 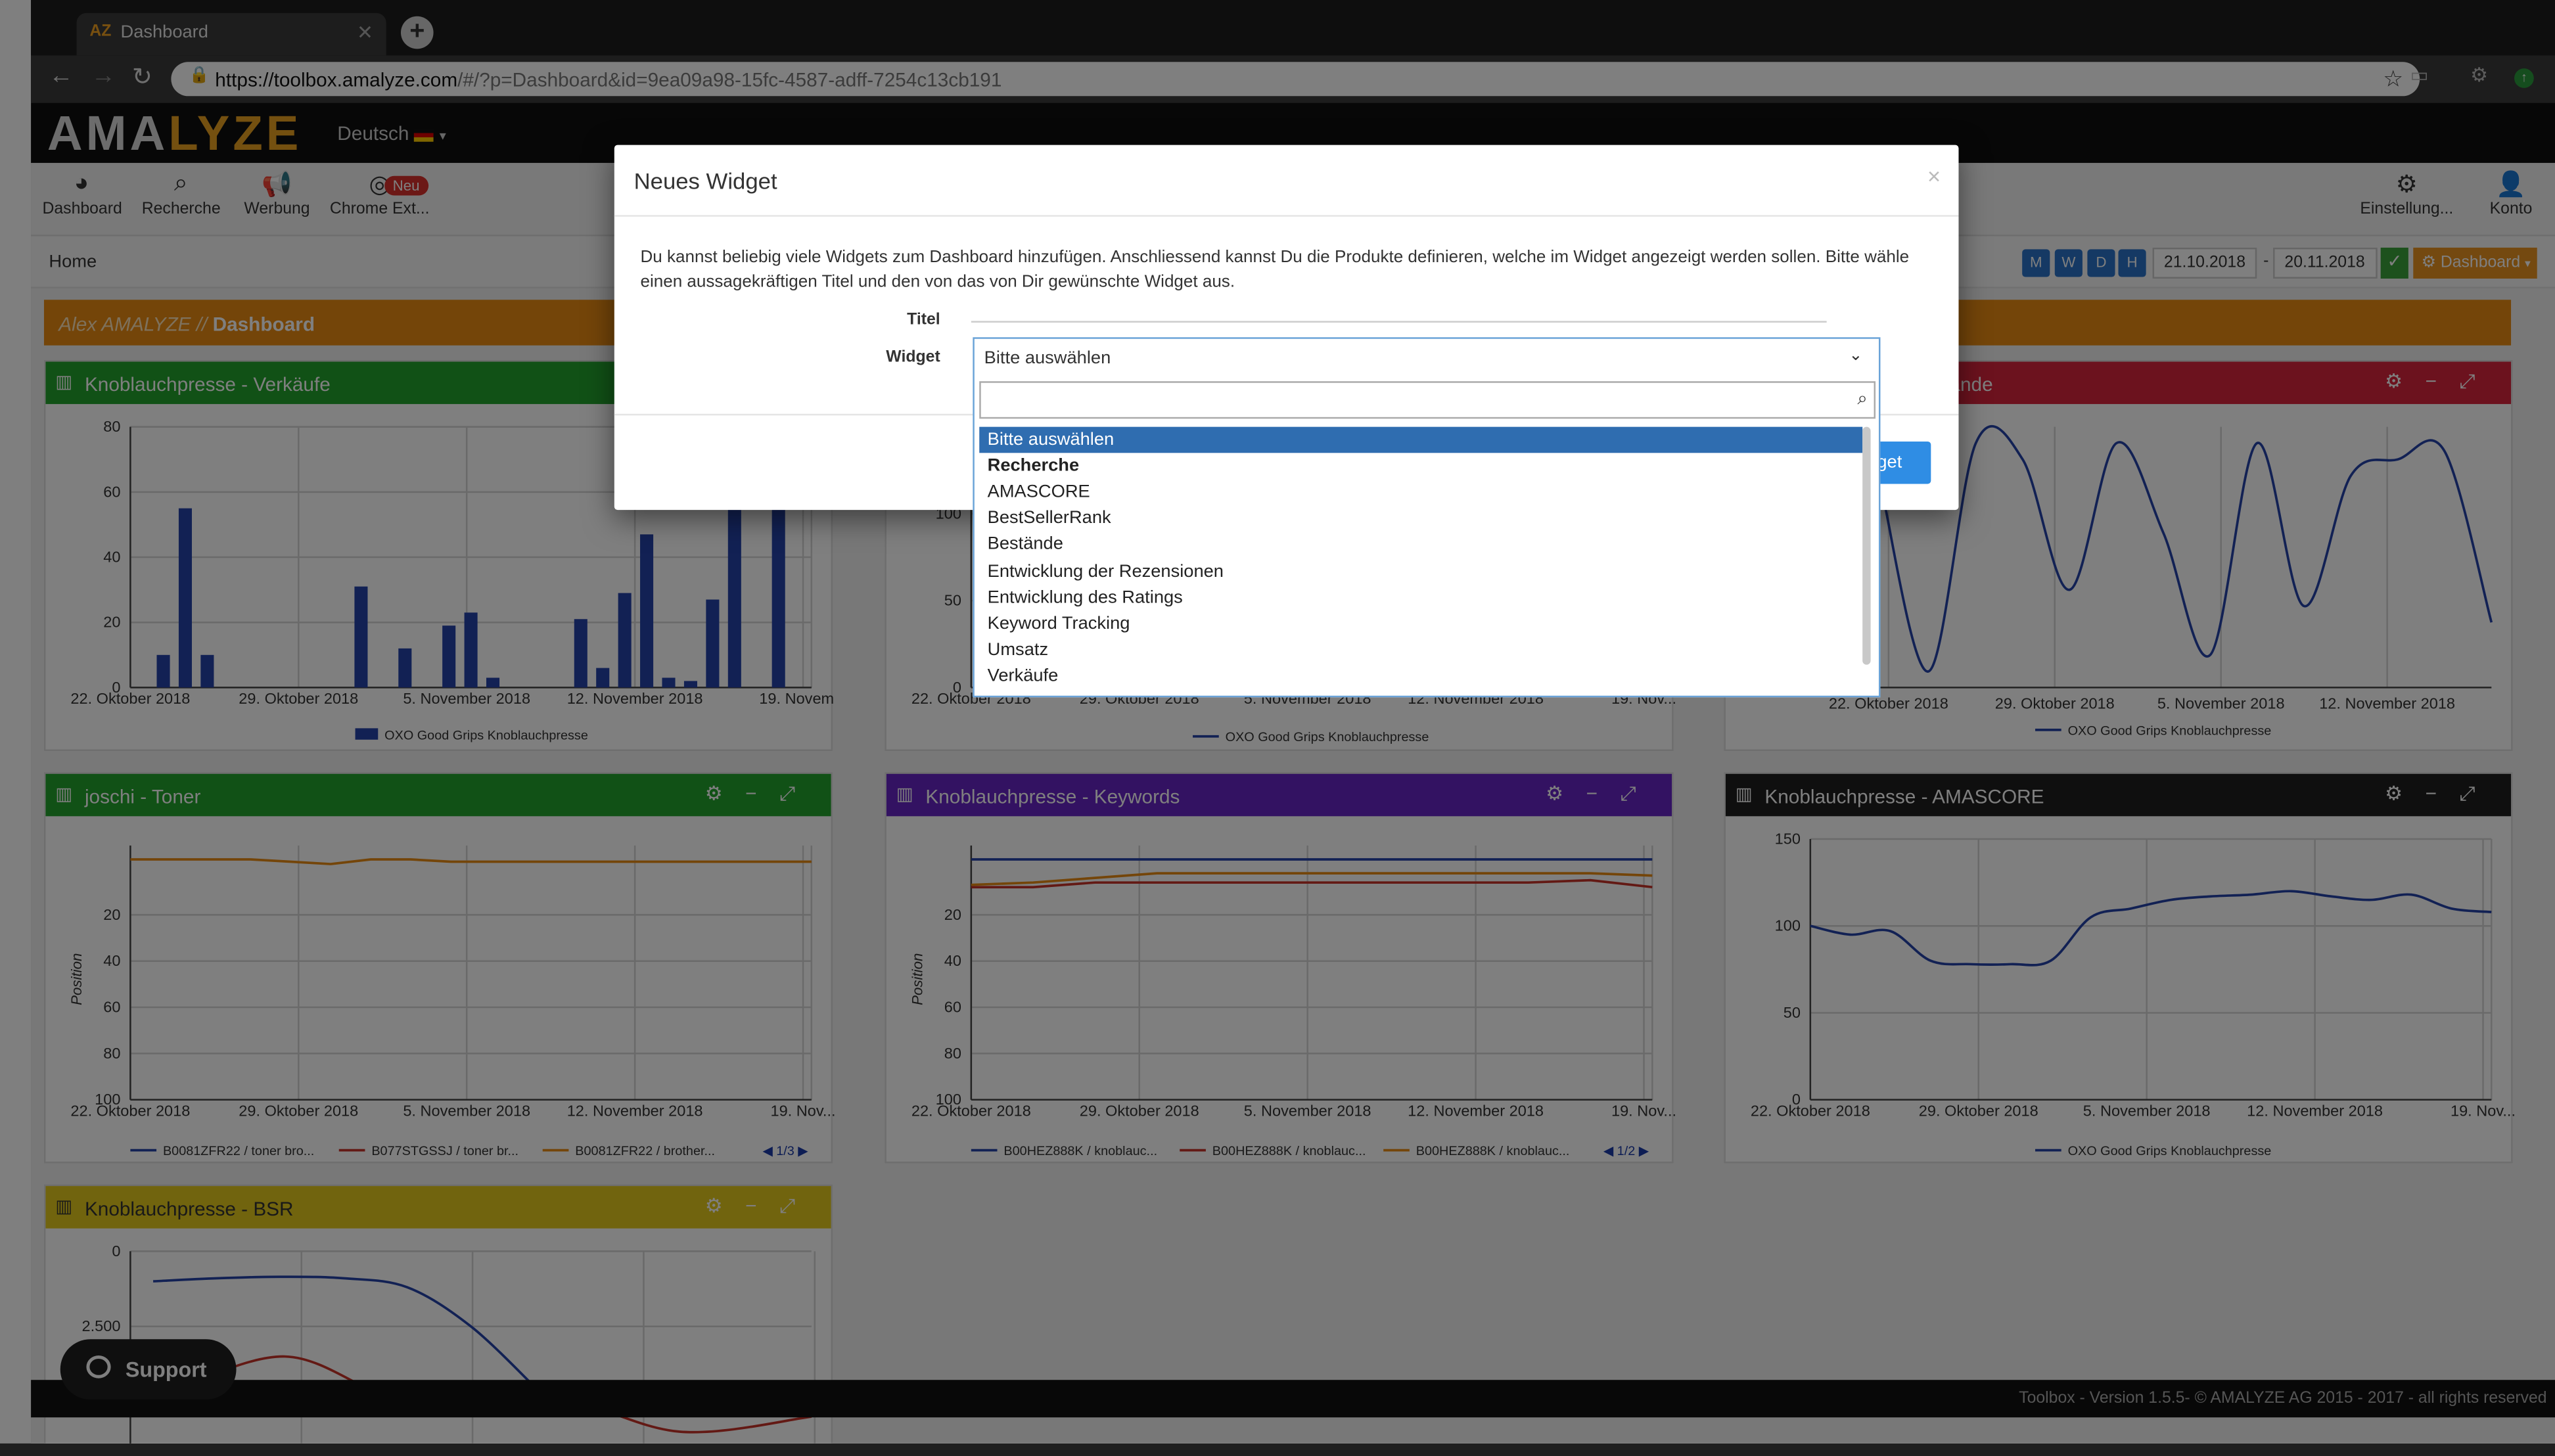 What do you see at coordinates (923, 320) in the screenshot?
I see `title-label: Titel` at bounding box center [923, 320].